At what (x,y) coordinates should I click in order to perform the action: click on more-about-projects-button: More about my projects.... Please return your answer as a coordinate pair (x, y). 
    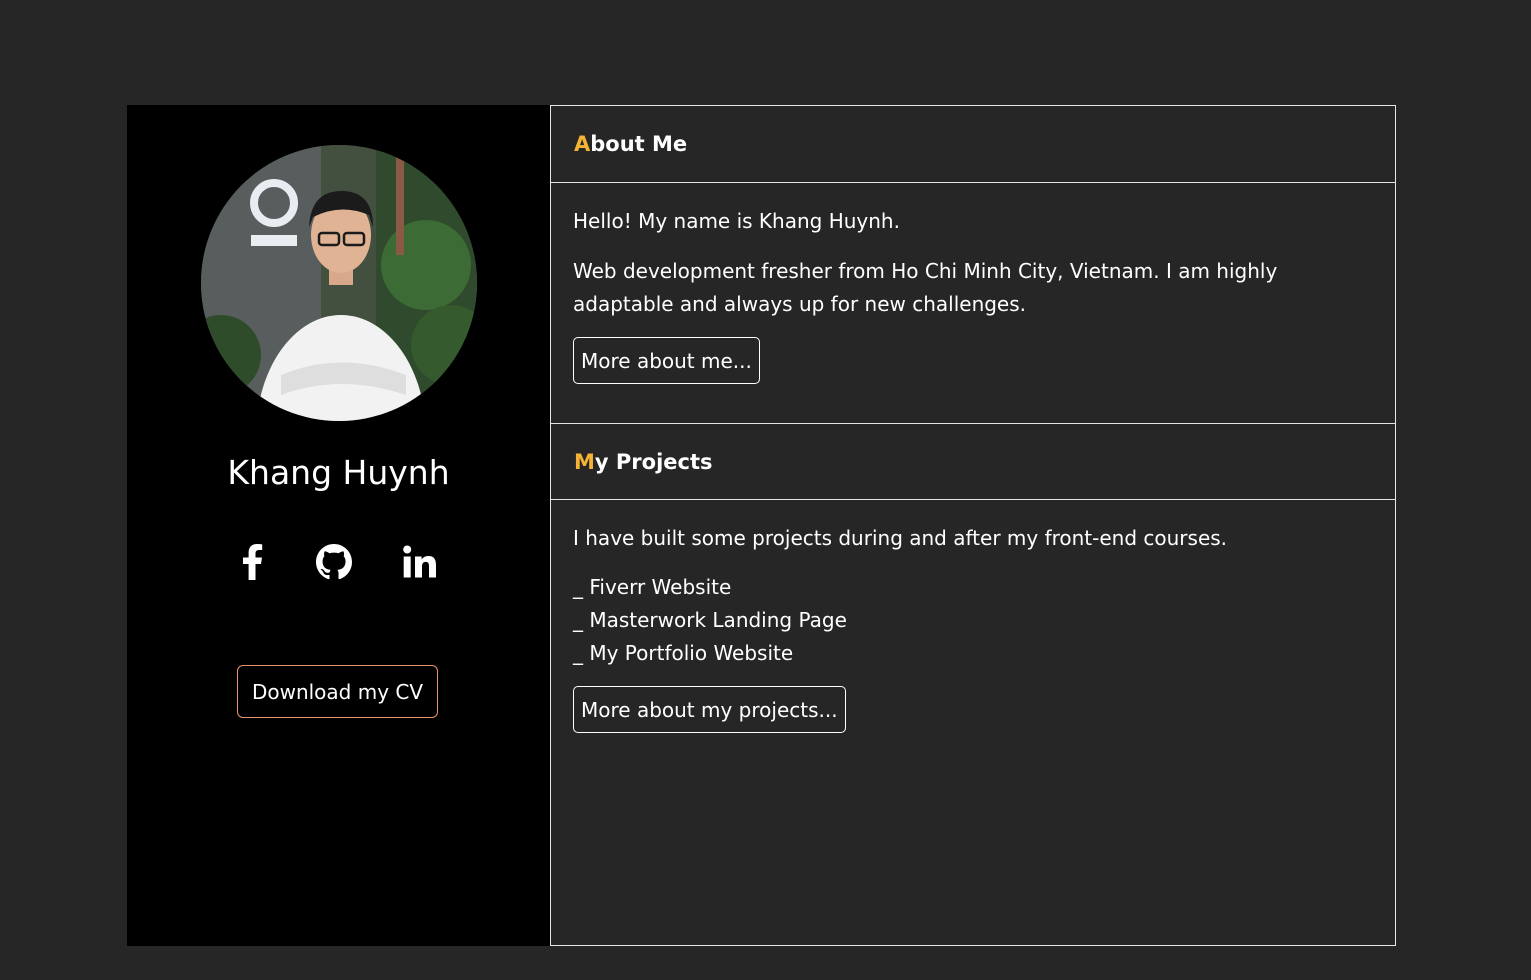
    Looking at the image, I should click on (709, 709).